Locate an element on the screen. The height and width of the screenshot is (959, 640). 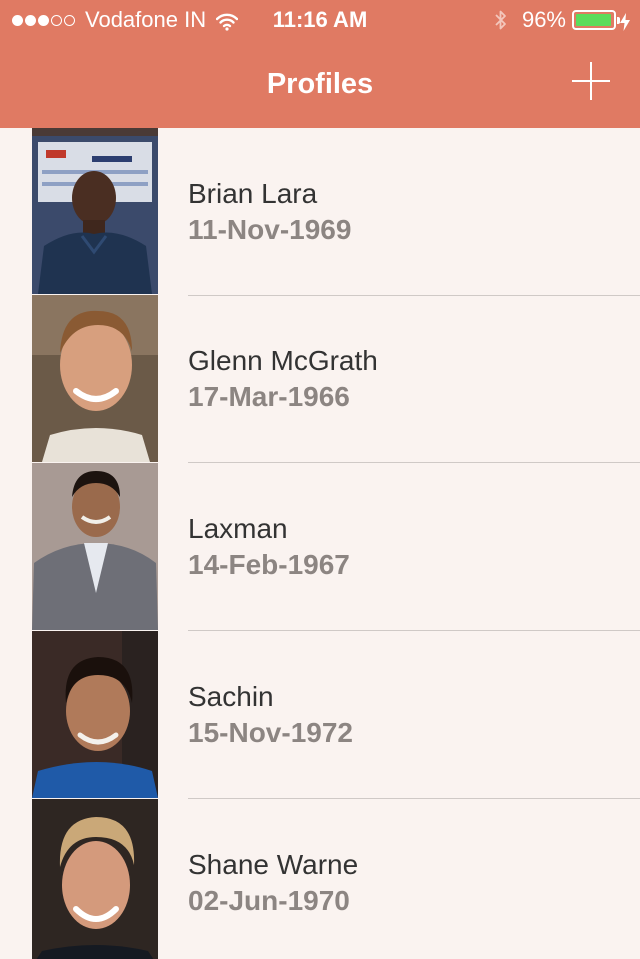
profile-dob: 02-Jun-1970 is located at coordinates (269, 900).